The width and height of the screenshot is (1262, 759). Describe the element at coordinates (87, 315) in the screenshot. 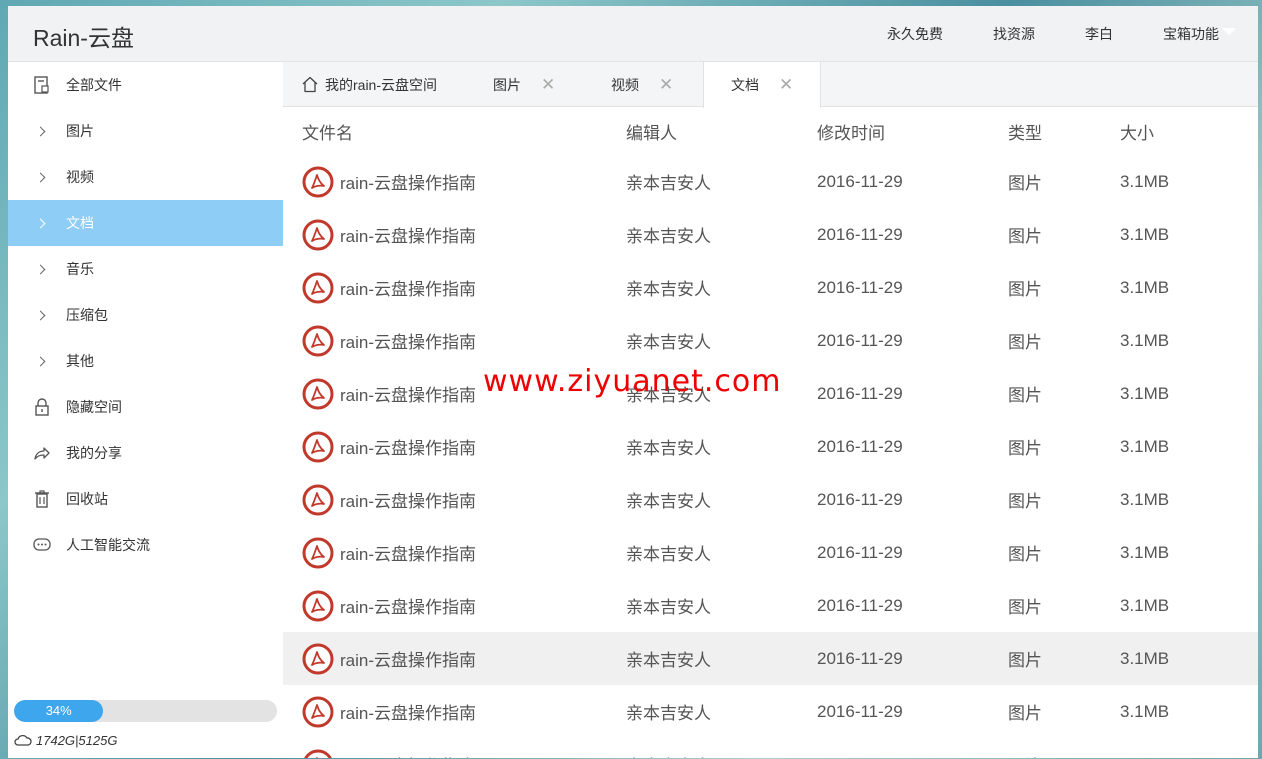

I see `sidebar-item-label: 压缩包` at that location.